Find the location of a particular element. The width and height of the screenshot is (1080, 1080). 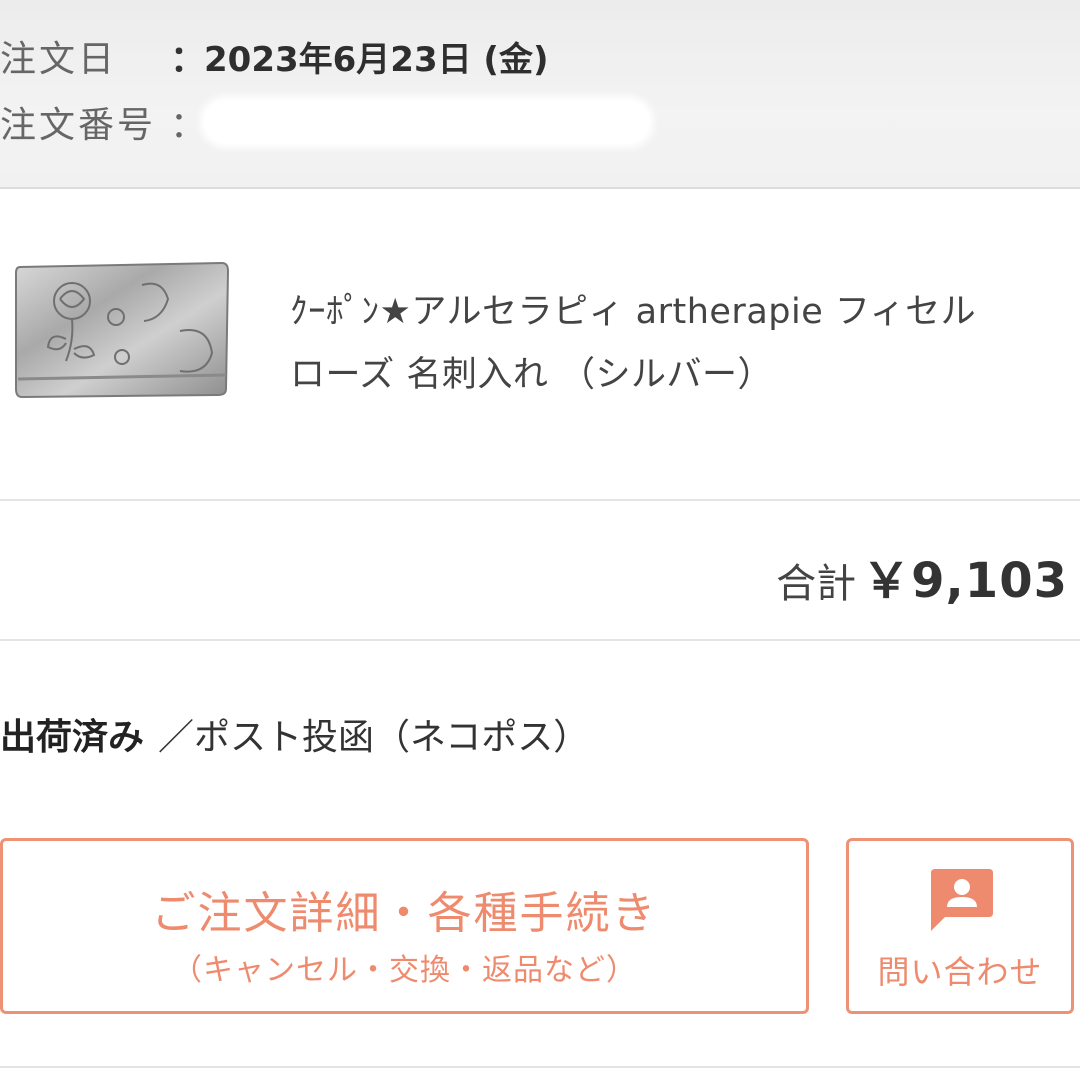

product-name-line-2: ローズ 名刺入れ （シルバー） is located at coordinates (675, 375).